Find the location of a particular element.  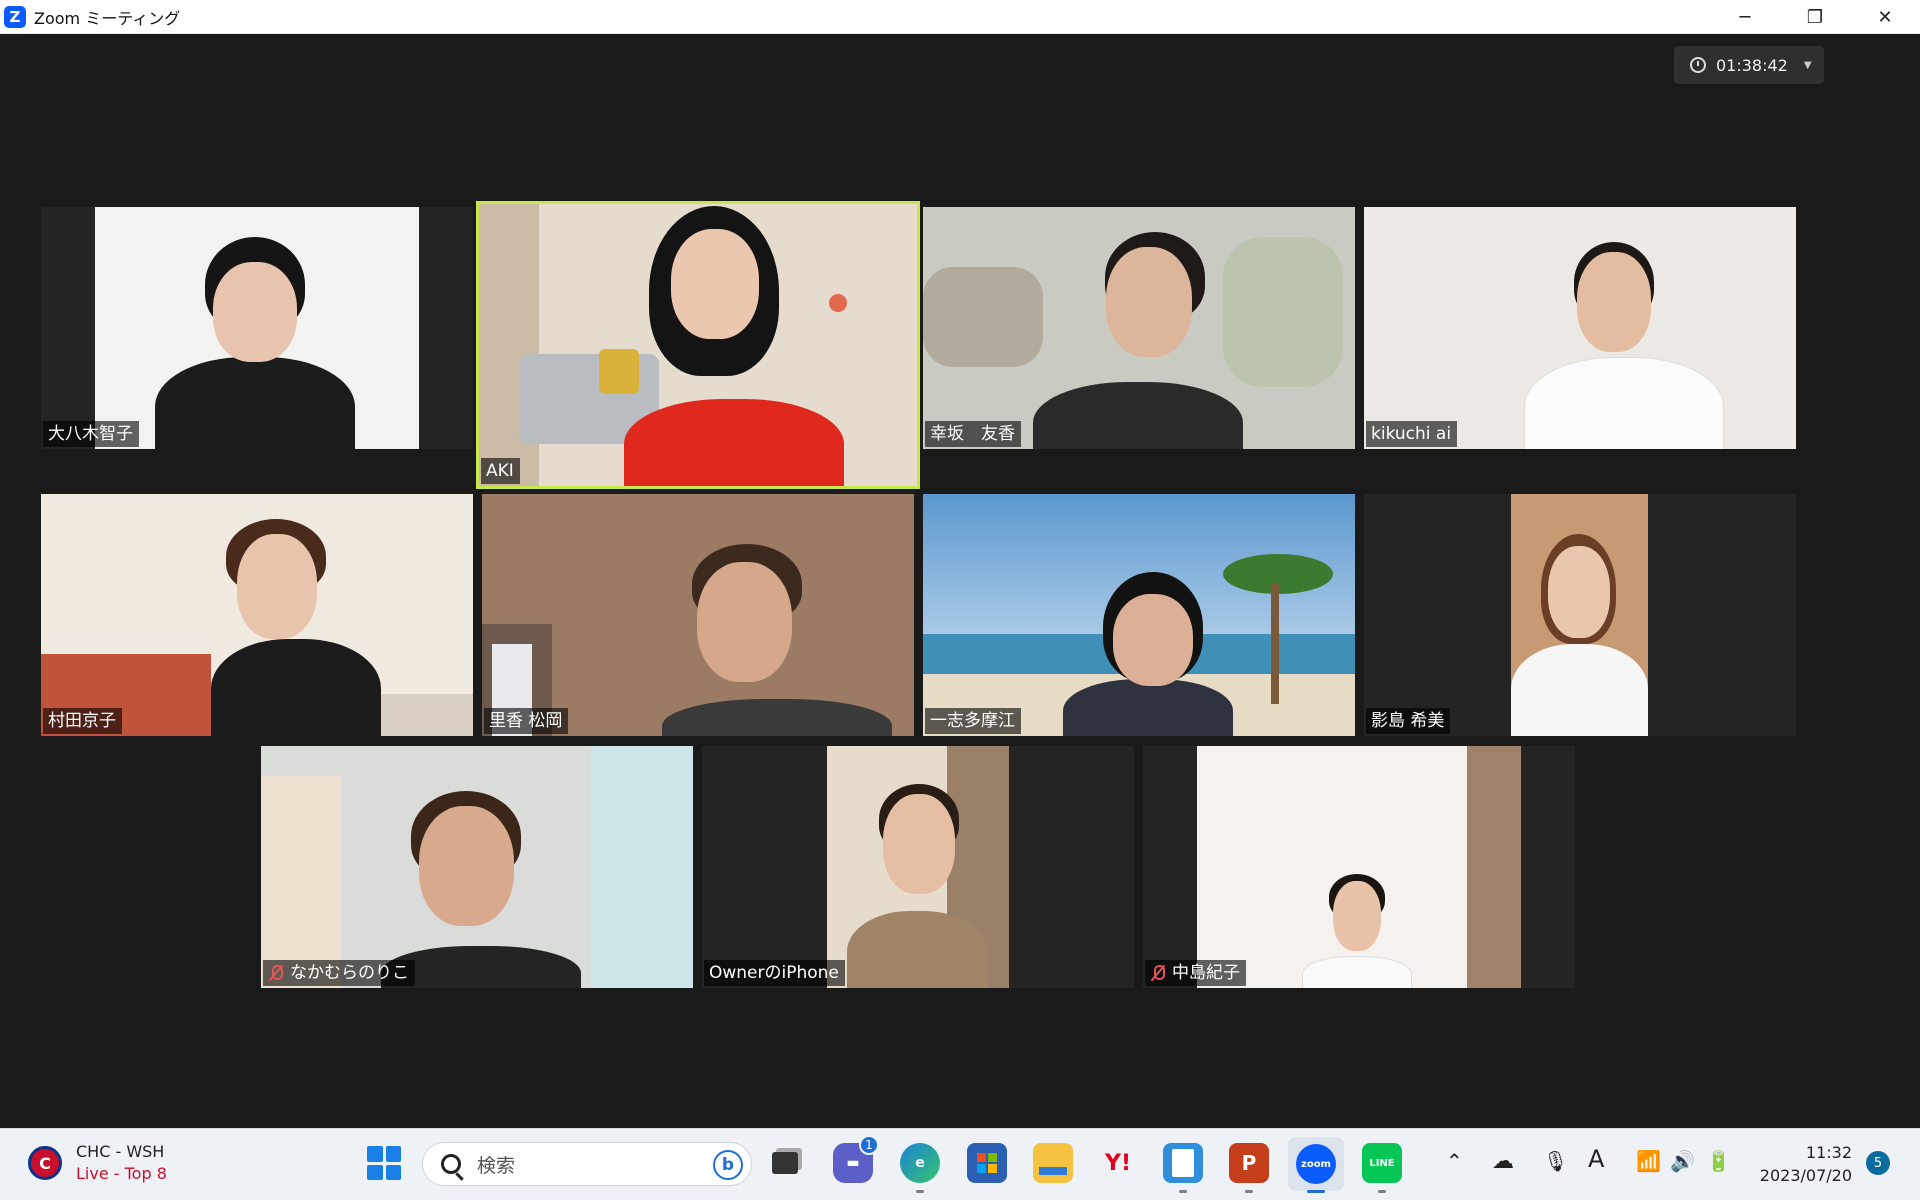

video-tile: 里香 松岡 is located at coordinates (698, 615).